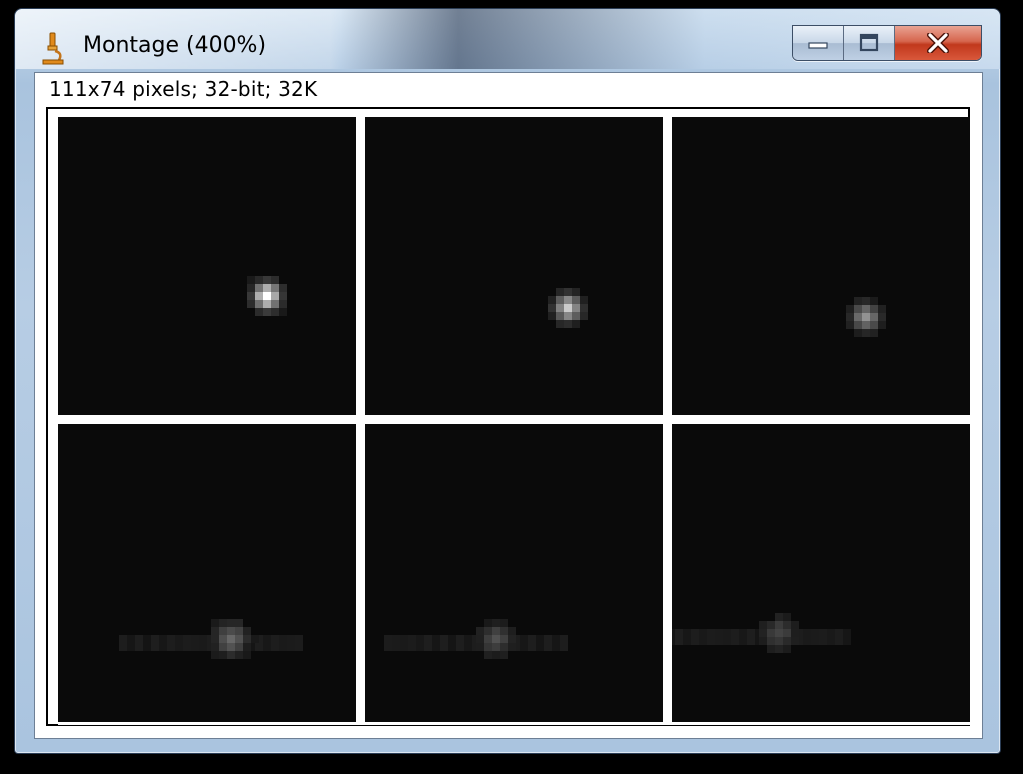  What do you see at coordinates (818, 45) in the screenshot?
I see `minimize-icon` at bounding box center [818, 45].